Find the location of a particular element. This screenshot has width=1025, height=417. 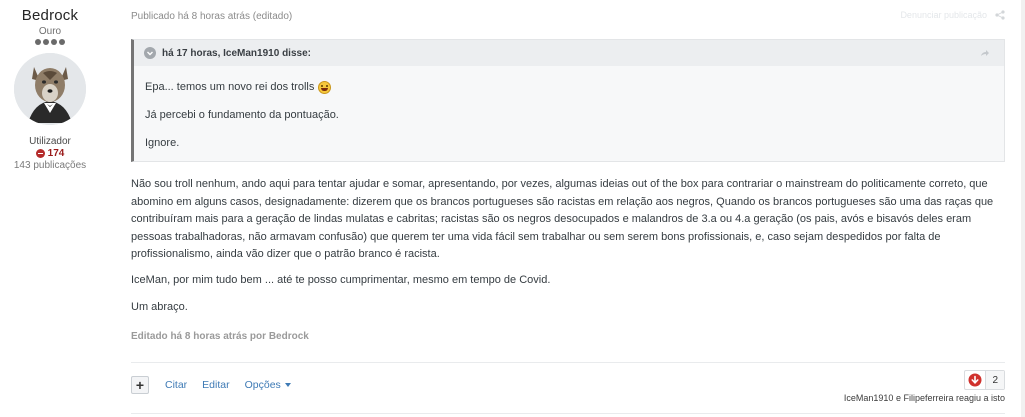

reaction-button: 2 is located at coordinates (984, 380).